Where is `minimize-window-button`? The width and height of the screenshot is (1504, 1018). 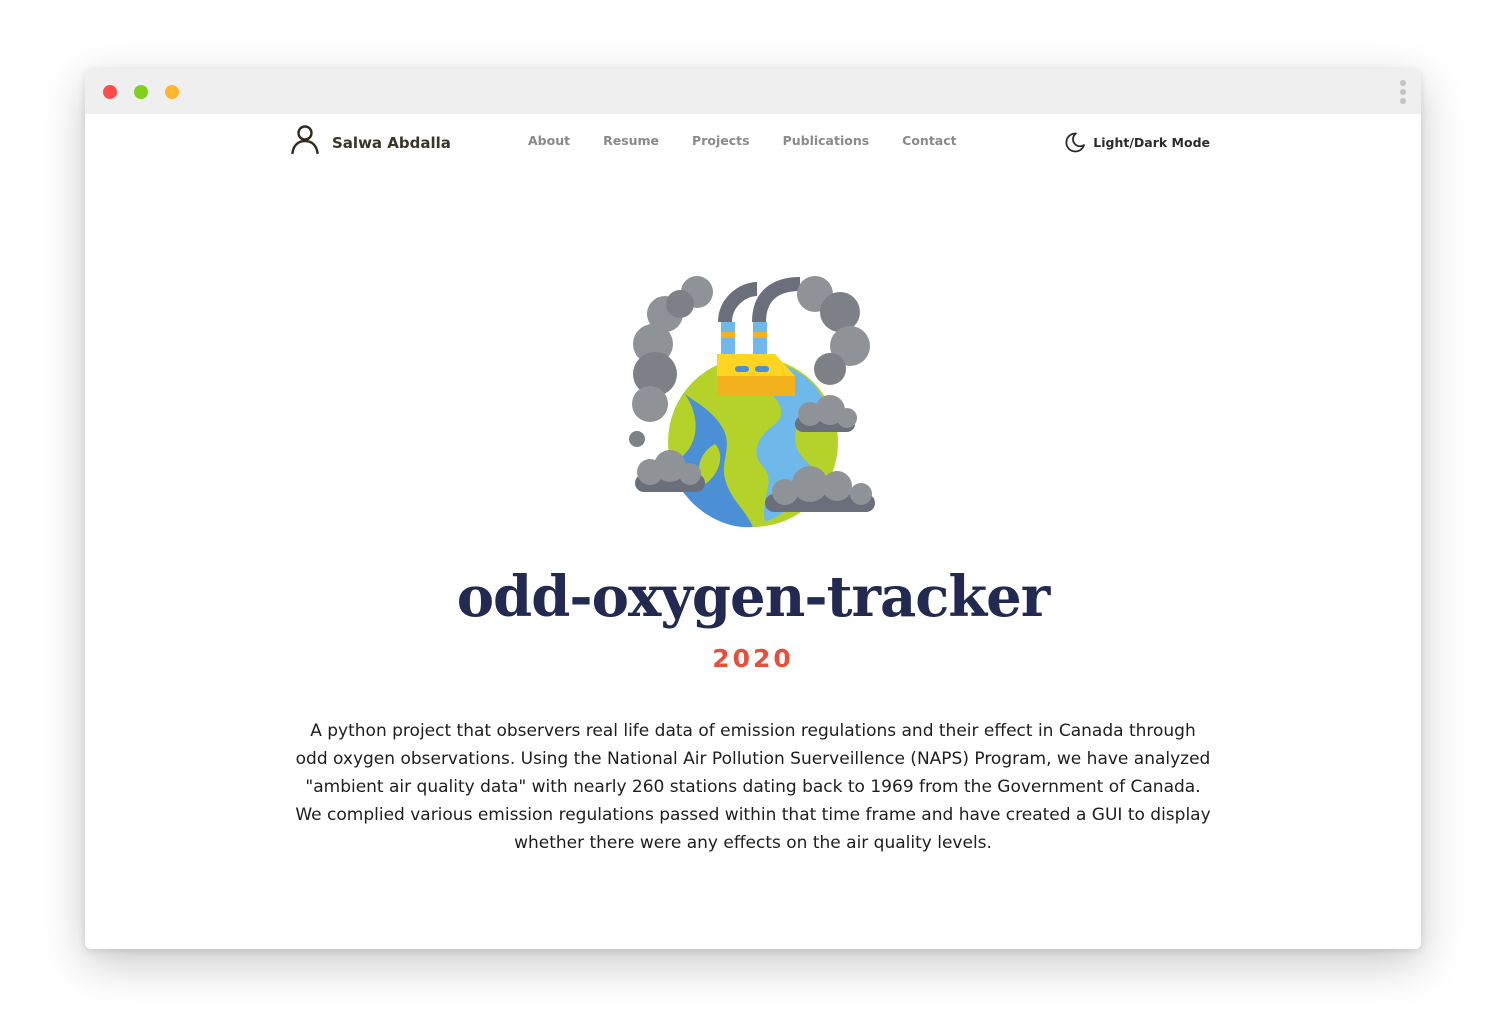 minimize-window-button is located at coordinates (172, 92).